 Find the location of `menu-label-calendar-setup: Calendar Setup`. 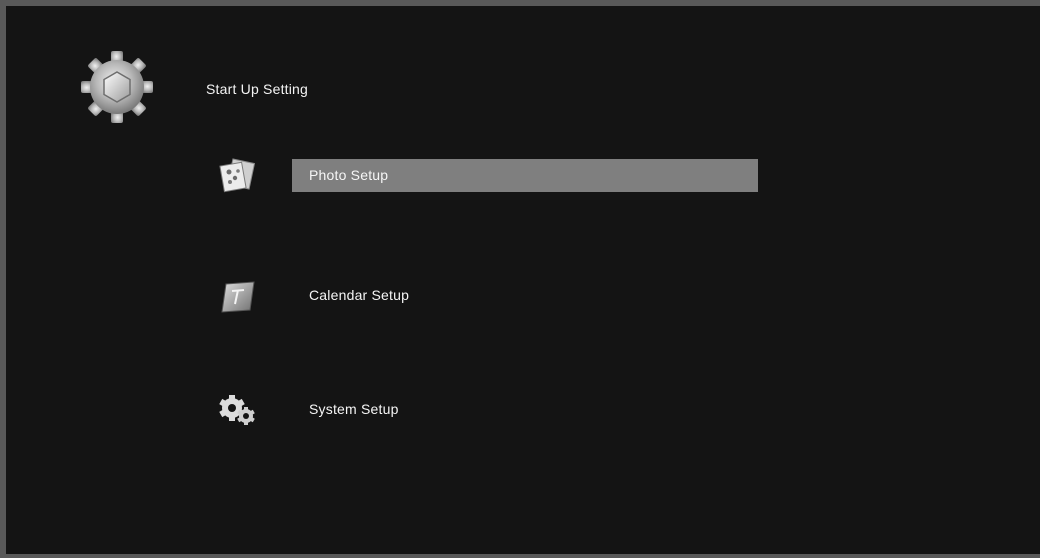

menu-label-calendar-setup: Calendar Setup is located at coordinates (359, 295).